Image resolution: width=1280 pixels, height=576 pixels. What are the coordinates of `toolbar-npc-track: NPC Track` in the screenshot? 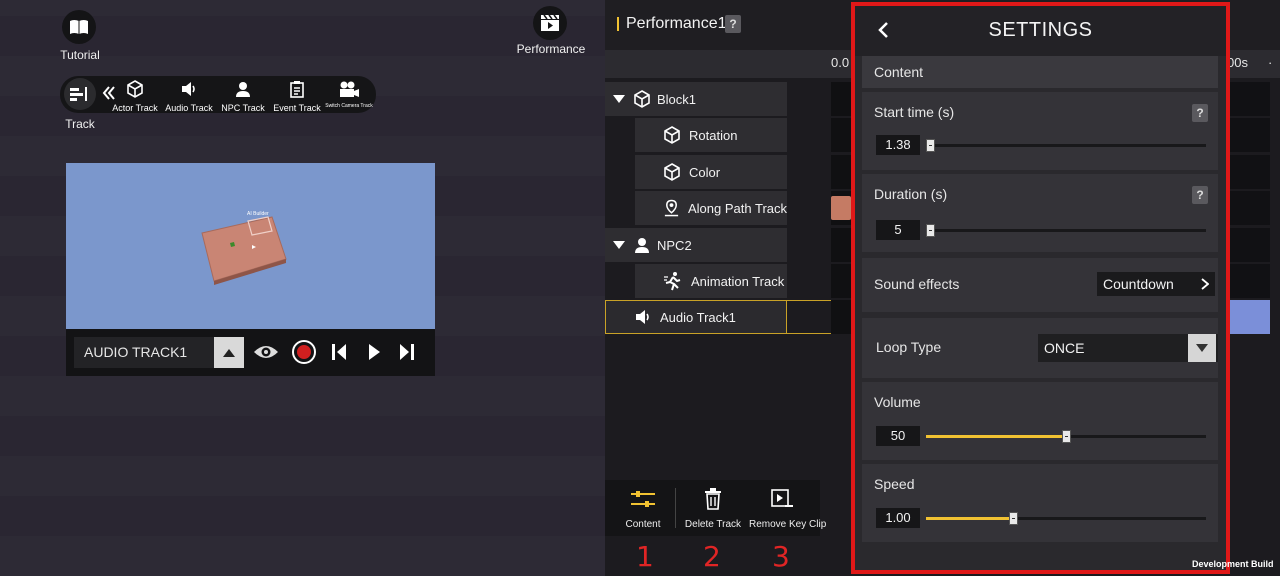 It's located at (243, 94).